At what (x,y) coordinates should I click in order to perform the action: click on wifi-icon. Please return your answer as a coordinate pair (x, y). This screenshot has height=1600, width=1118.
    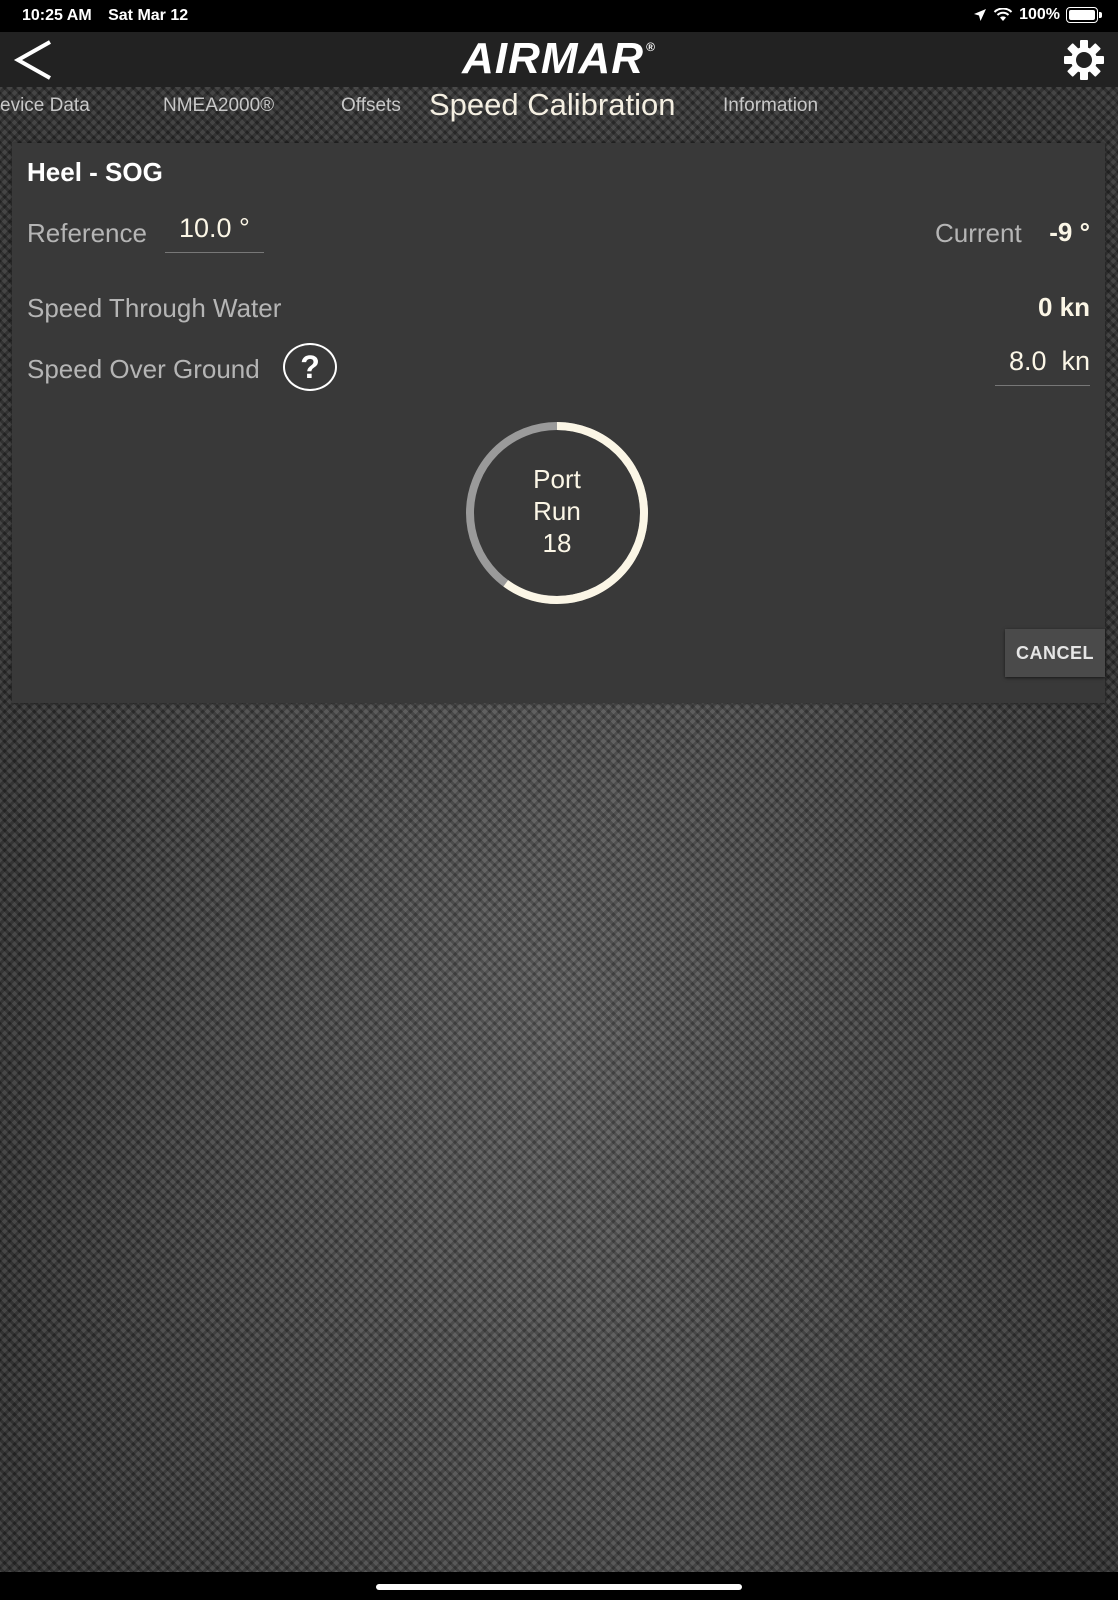
    Looking at the image, I should click on (1003, 14).